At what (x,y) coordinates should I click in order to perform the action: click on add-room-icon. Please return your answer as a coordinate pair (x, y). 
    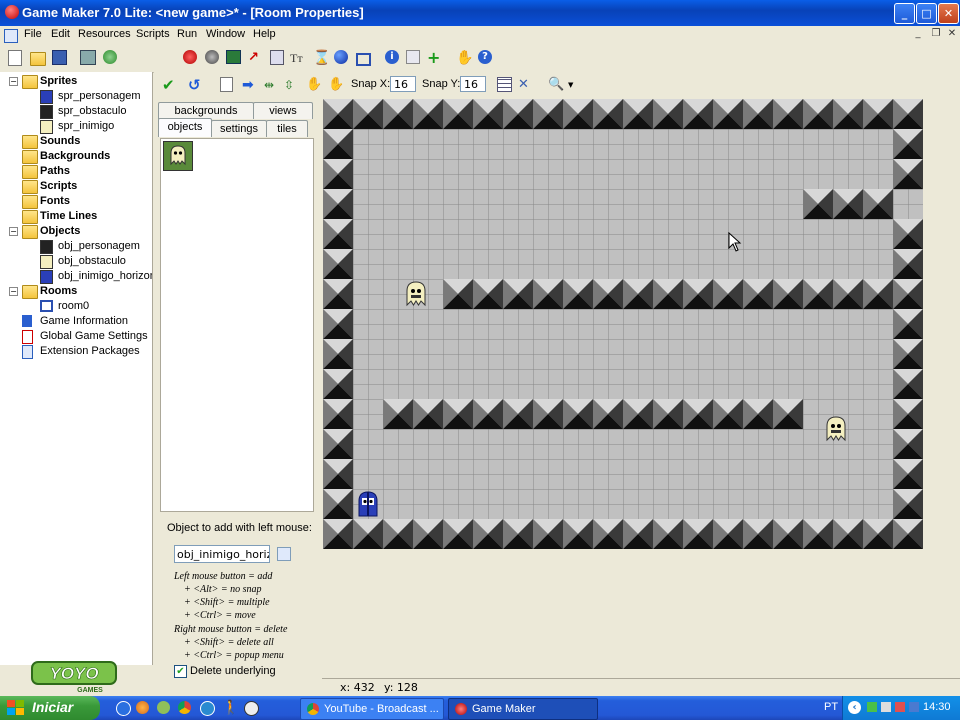
    Looking at the image, I should click on (363, 59).